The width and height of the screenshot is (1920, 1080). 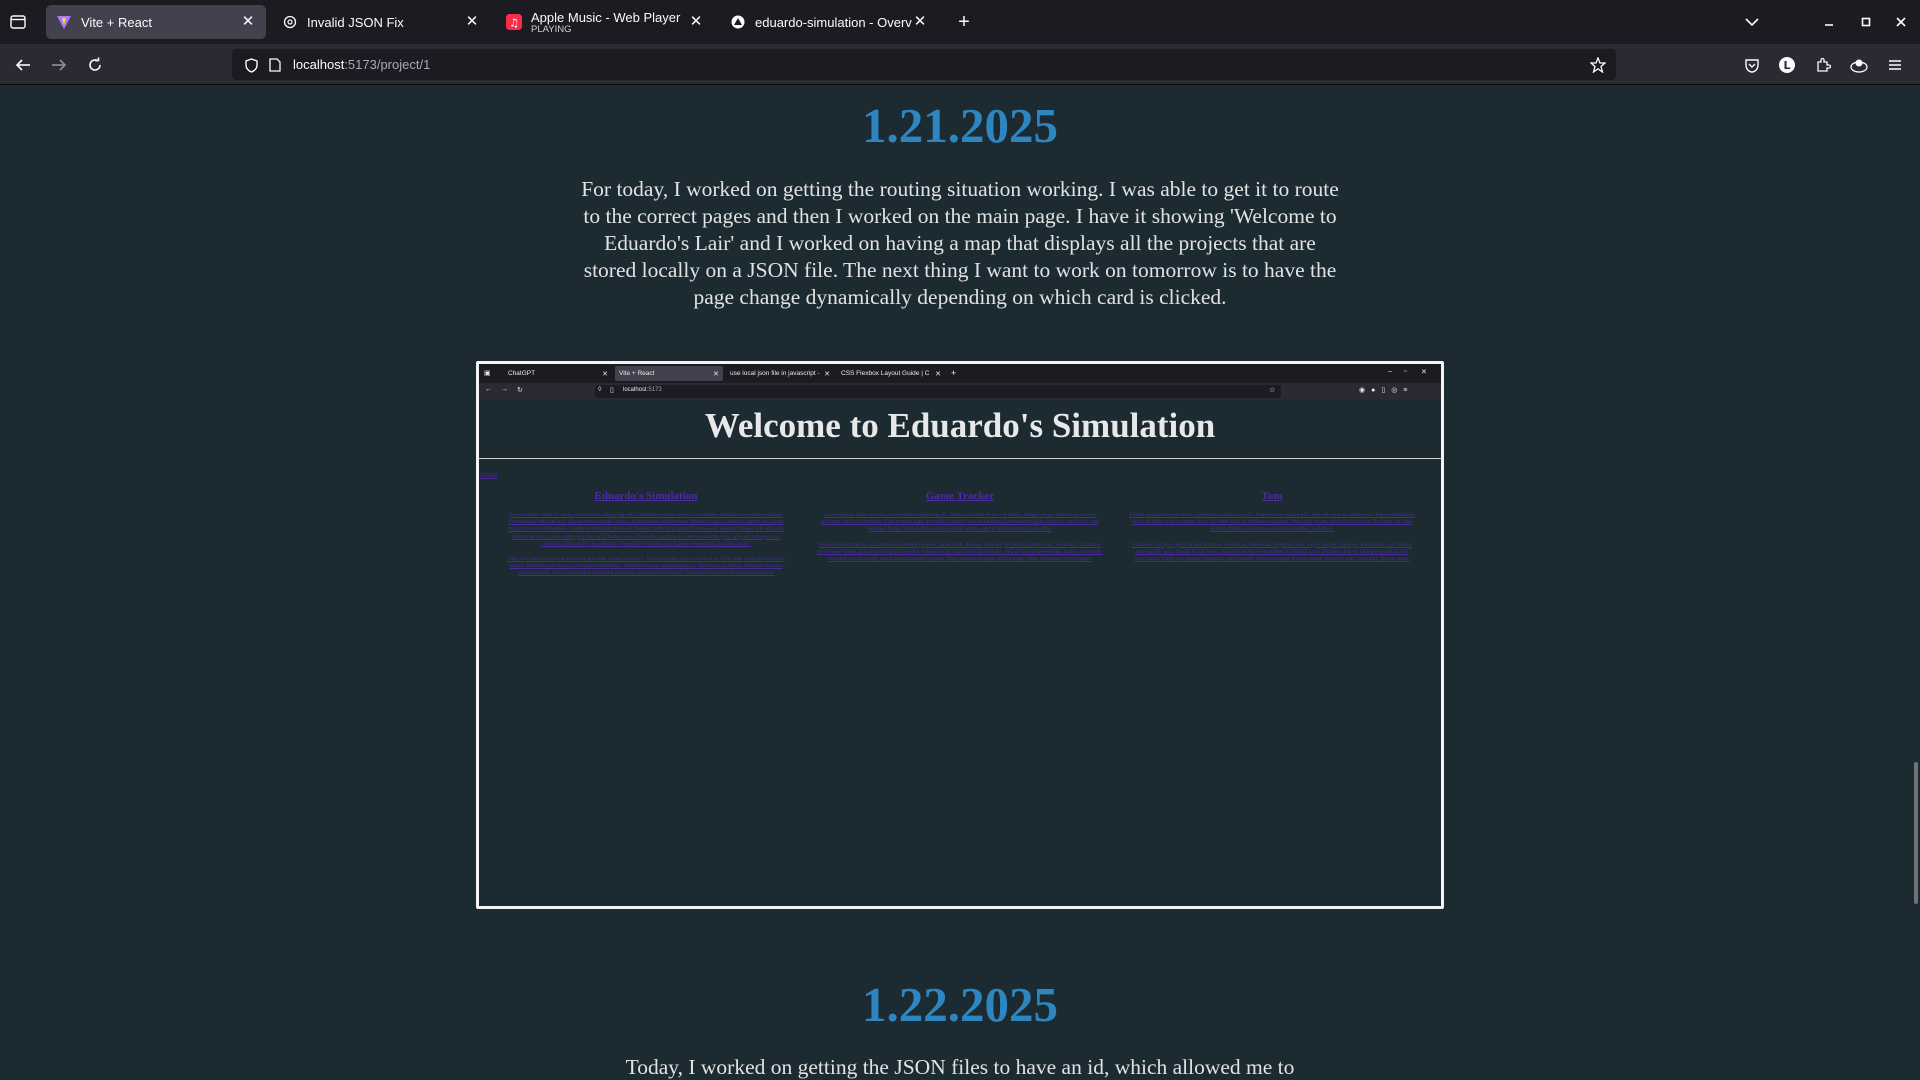 What do you see at coordinates (18, 22) in the screenshot?
I see `firefox-view-icon` at bounding box center [18, 22].